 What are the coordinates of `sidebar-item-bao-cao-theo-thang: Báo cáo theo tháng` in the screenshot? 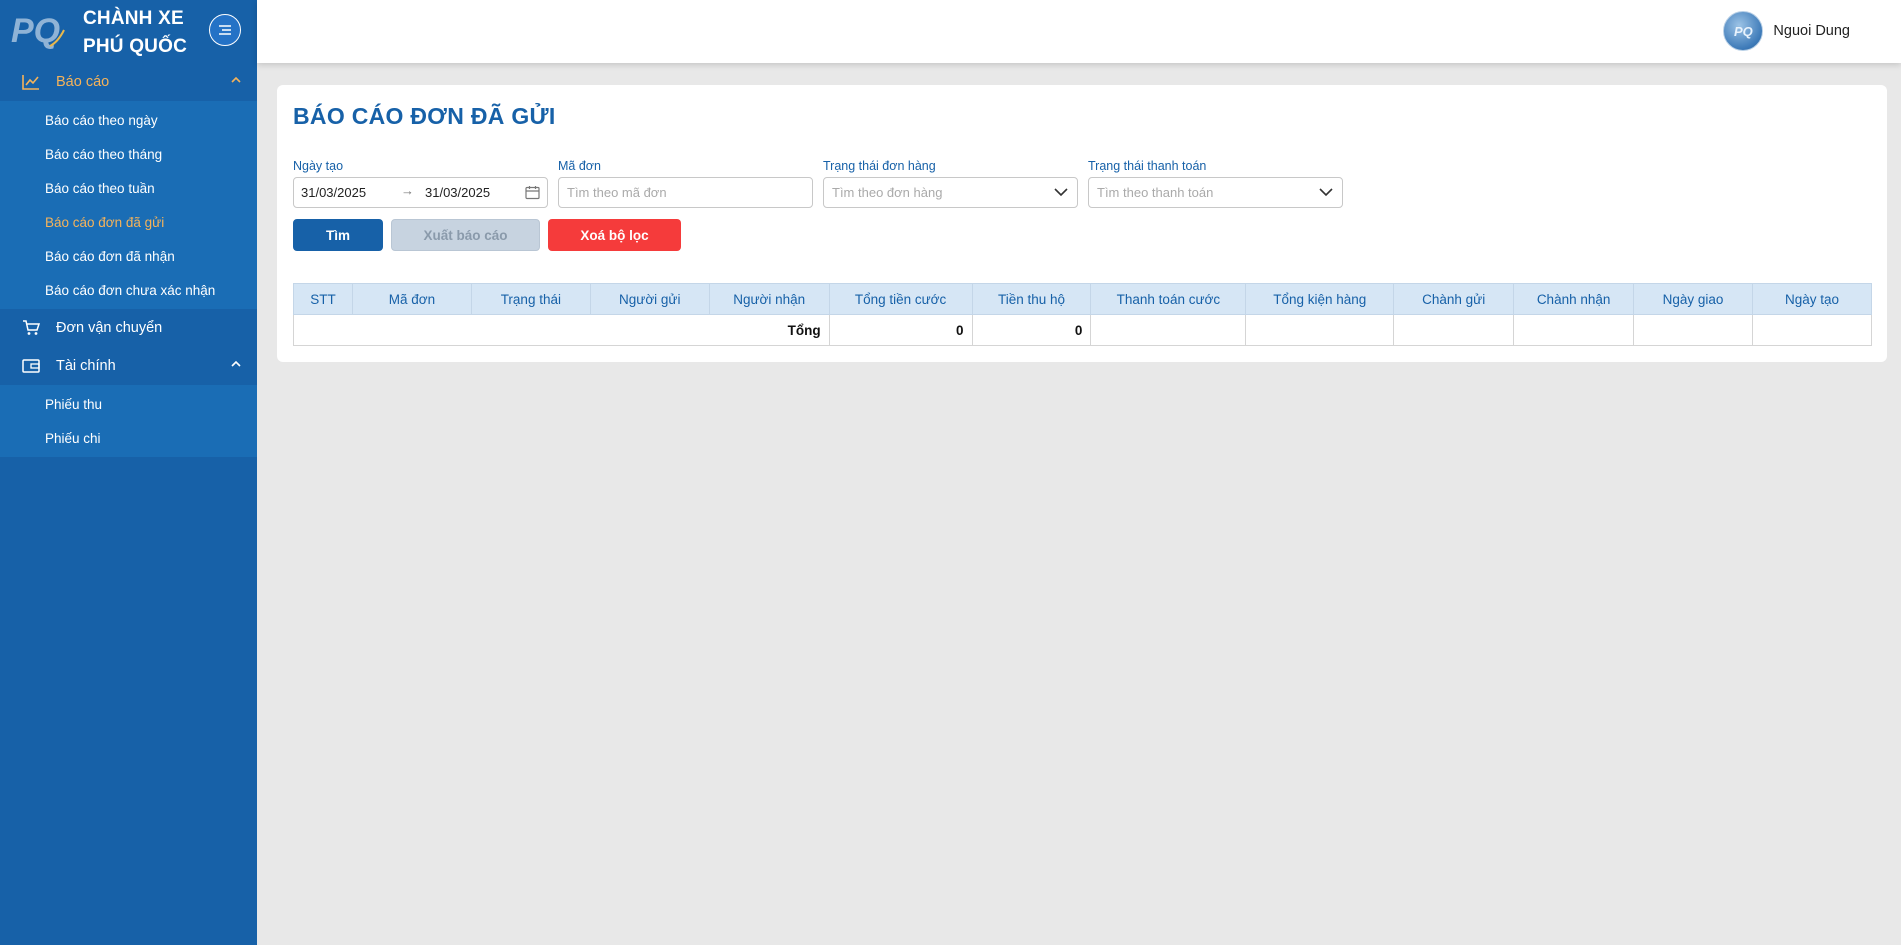 It's located at (128, 154).